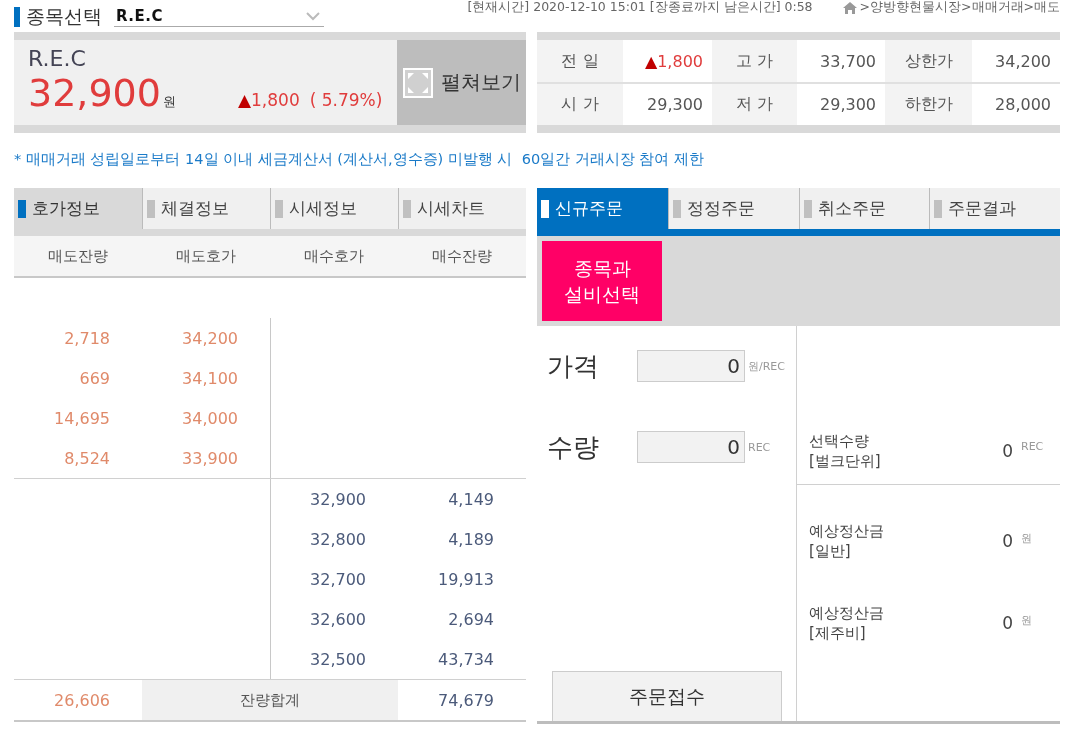 Image resolution: width=1065 pixels, height=731 pixels. Describe the element at coordinates (82, 418) in the screenshot. I see `table-cell-text: 14,695` at that location.